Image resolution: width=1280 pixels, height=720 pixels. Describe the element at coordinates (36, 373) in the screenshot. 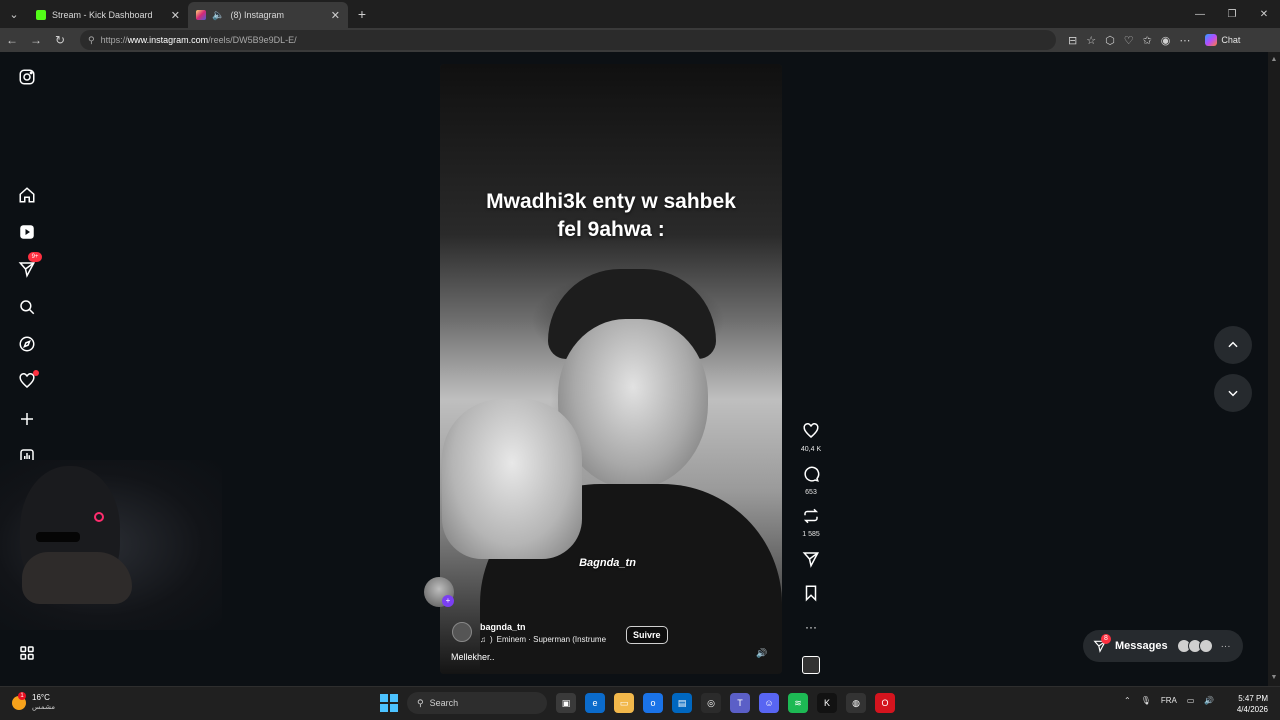

I see `notification-dot` at that location.